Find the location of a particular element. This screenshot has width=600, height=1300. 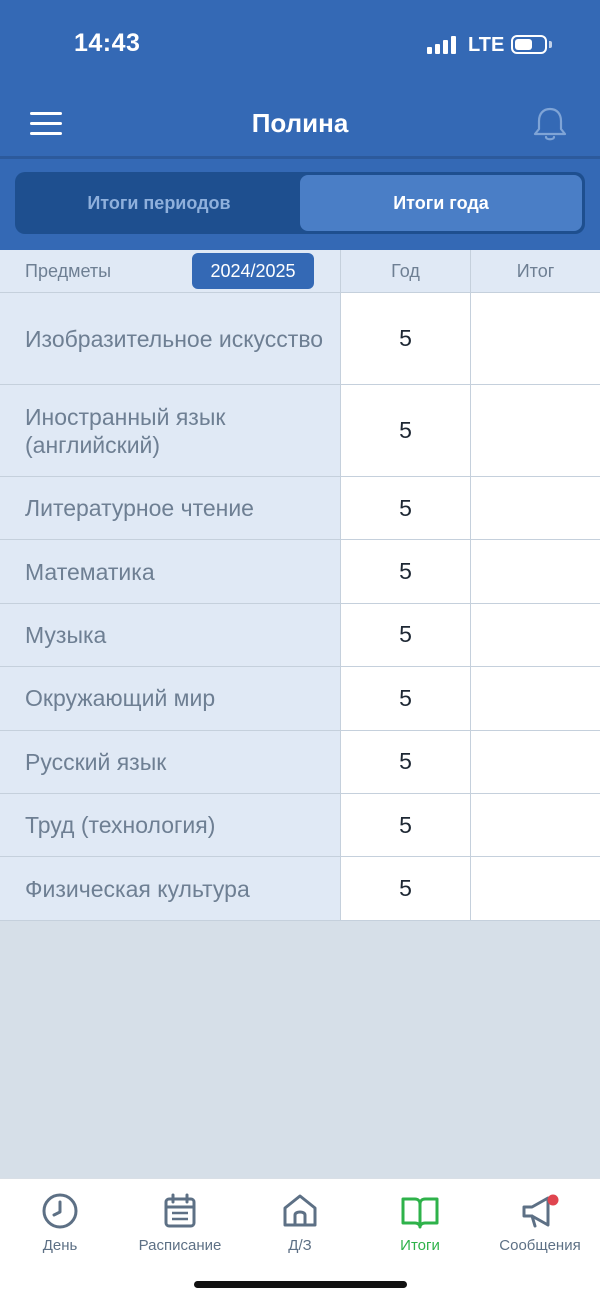

status-bar: 14:43 LTE is located at coordinates (300, 45).